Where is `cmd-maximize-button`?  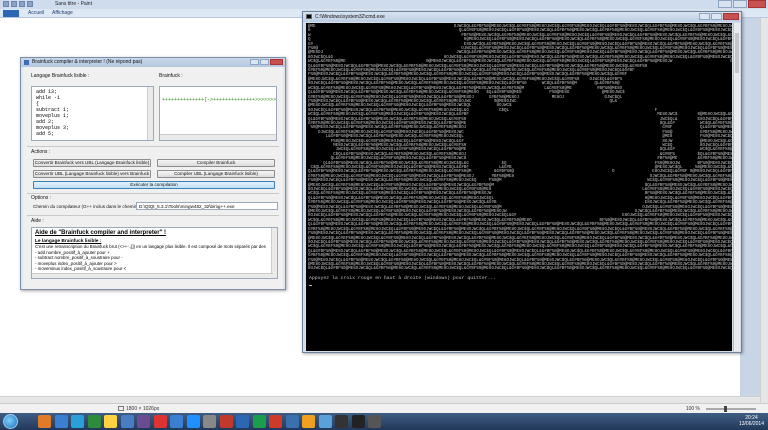 cmd-maximize-button is located at coordinates (716, 16).